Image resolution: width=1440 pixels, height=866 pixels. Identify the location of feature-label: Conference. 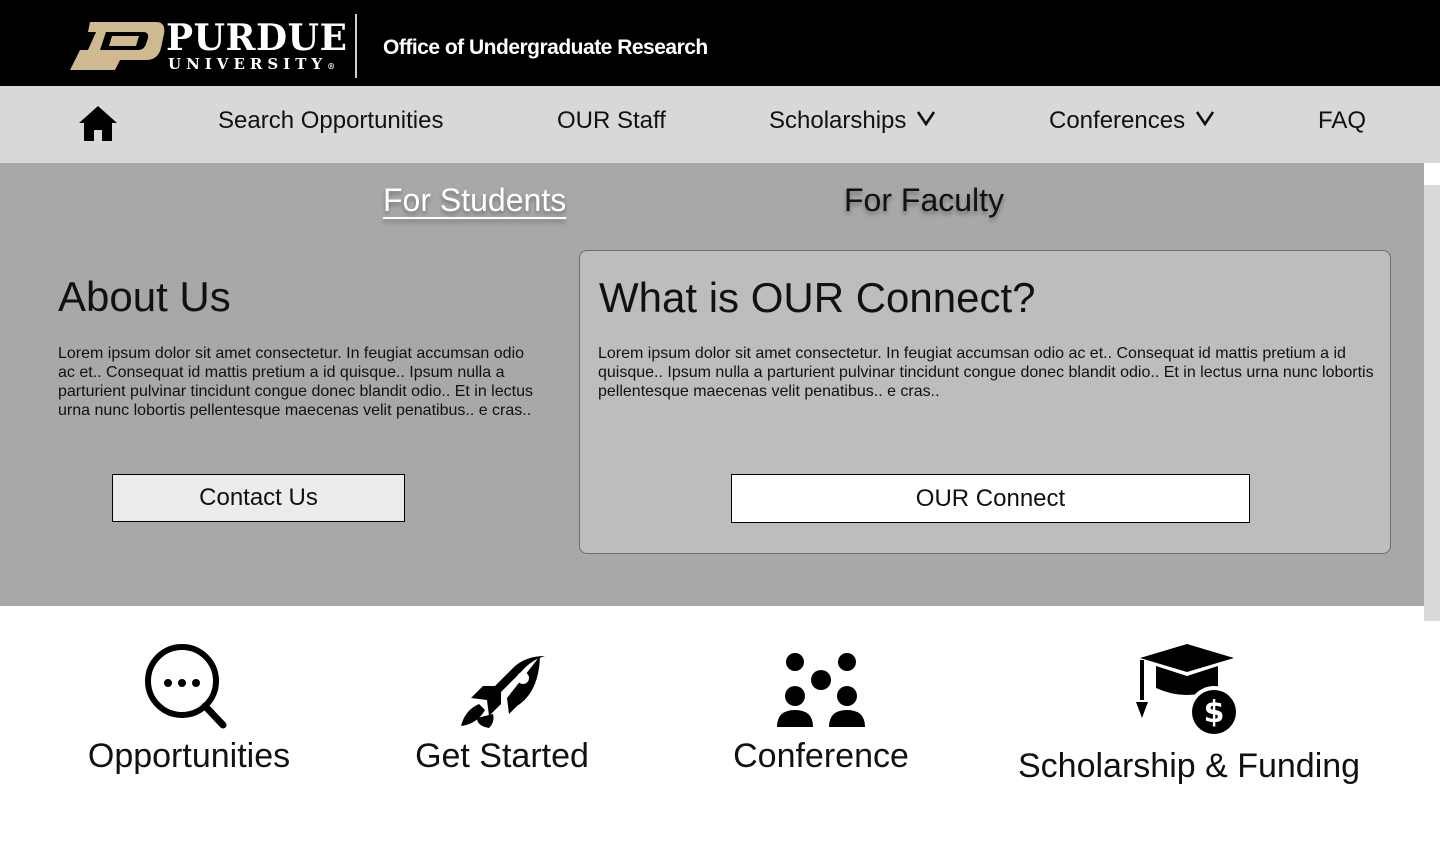
(821, 756).